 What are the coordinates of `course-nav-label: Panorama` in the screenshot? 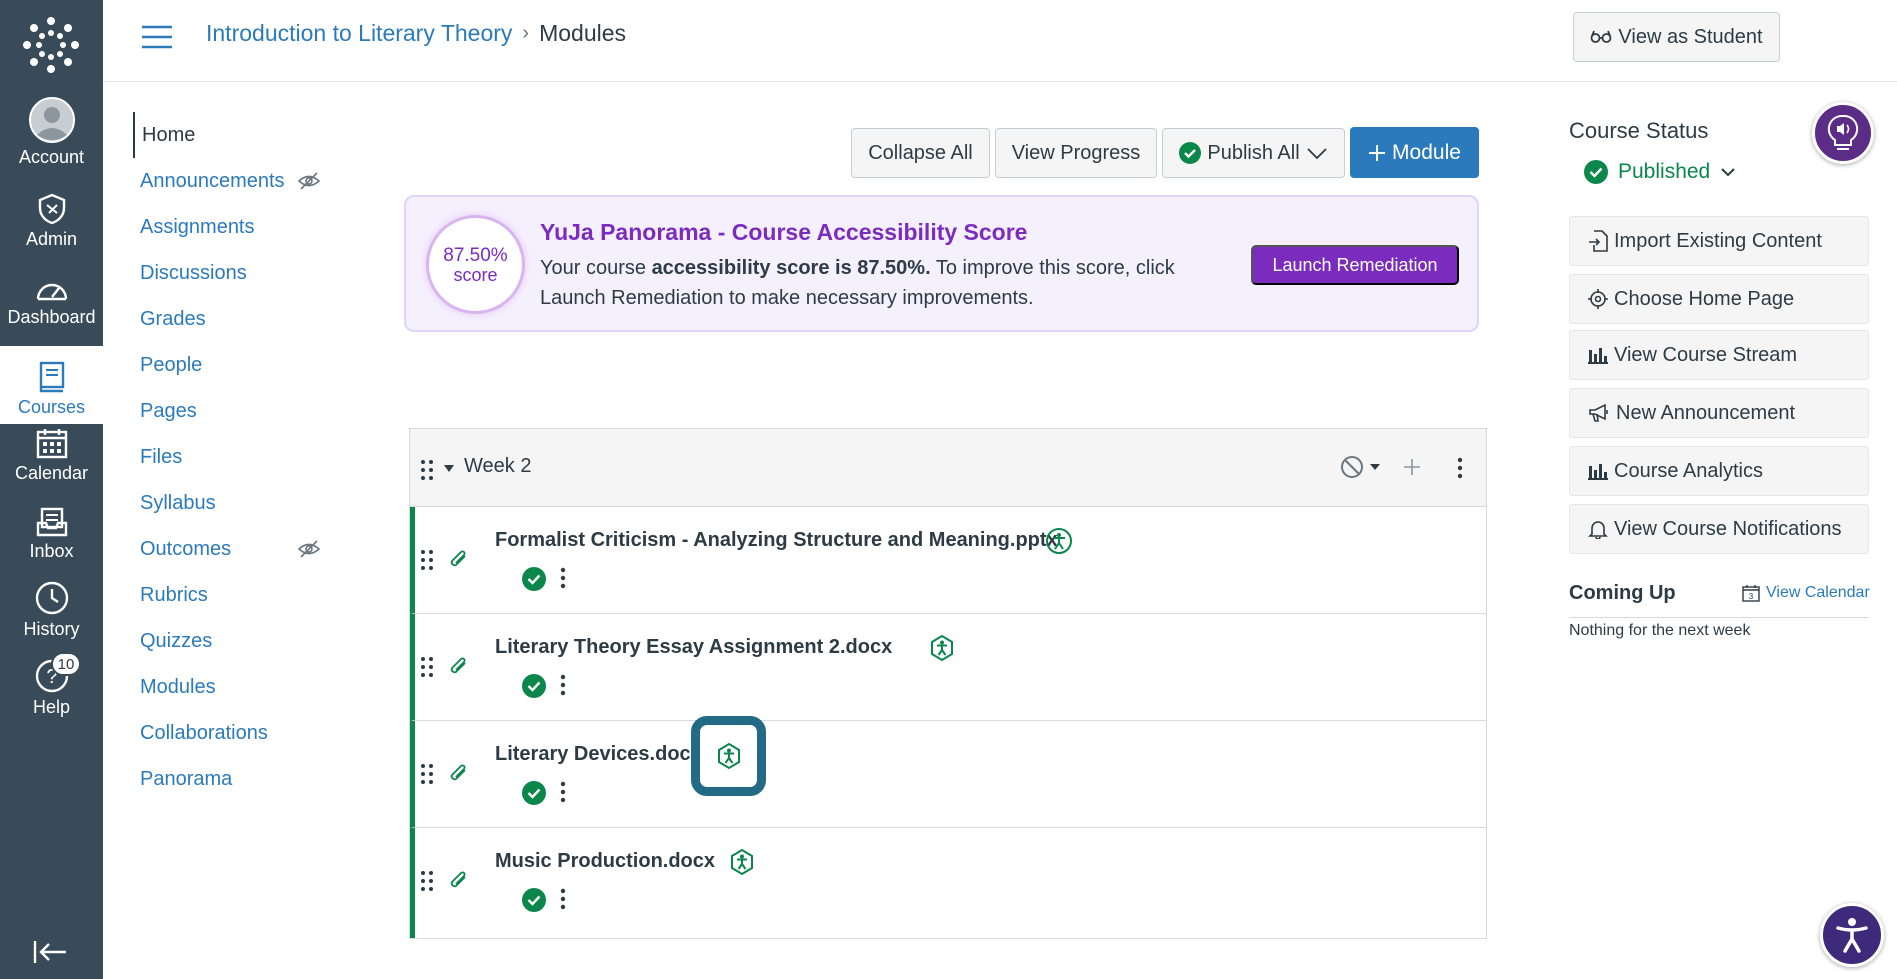 It's located at (186, 778).